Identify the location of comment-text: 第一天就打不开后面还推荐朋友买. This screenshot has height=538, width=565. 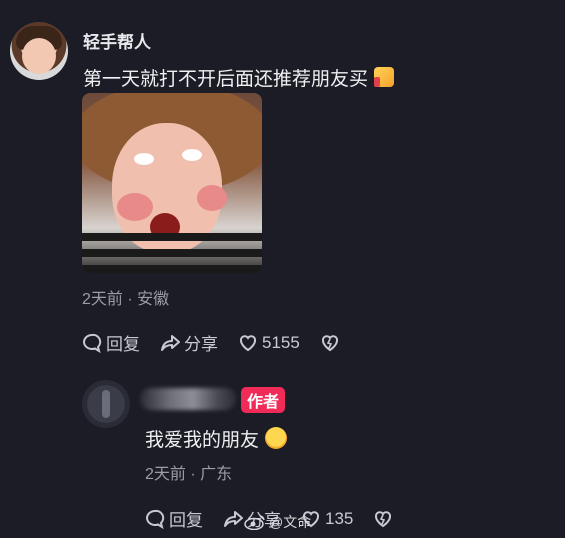
(239, 77).